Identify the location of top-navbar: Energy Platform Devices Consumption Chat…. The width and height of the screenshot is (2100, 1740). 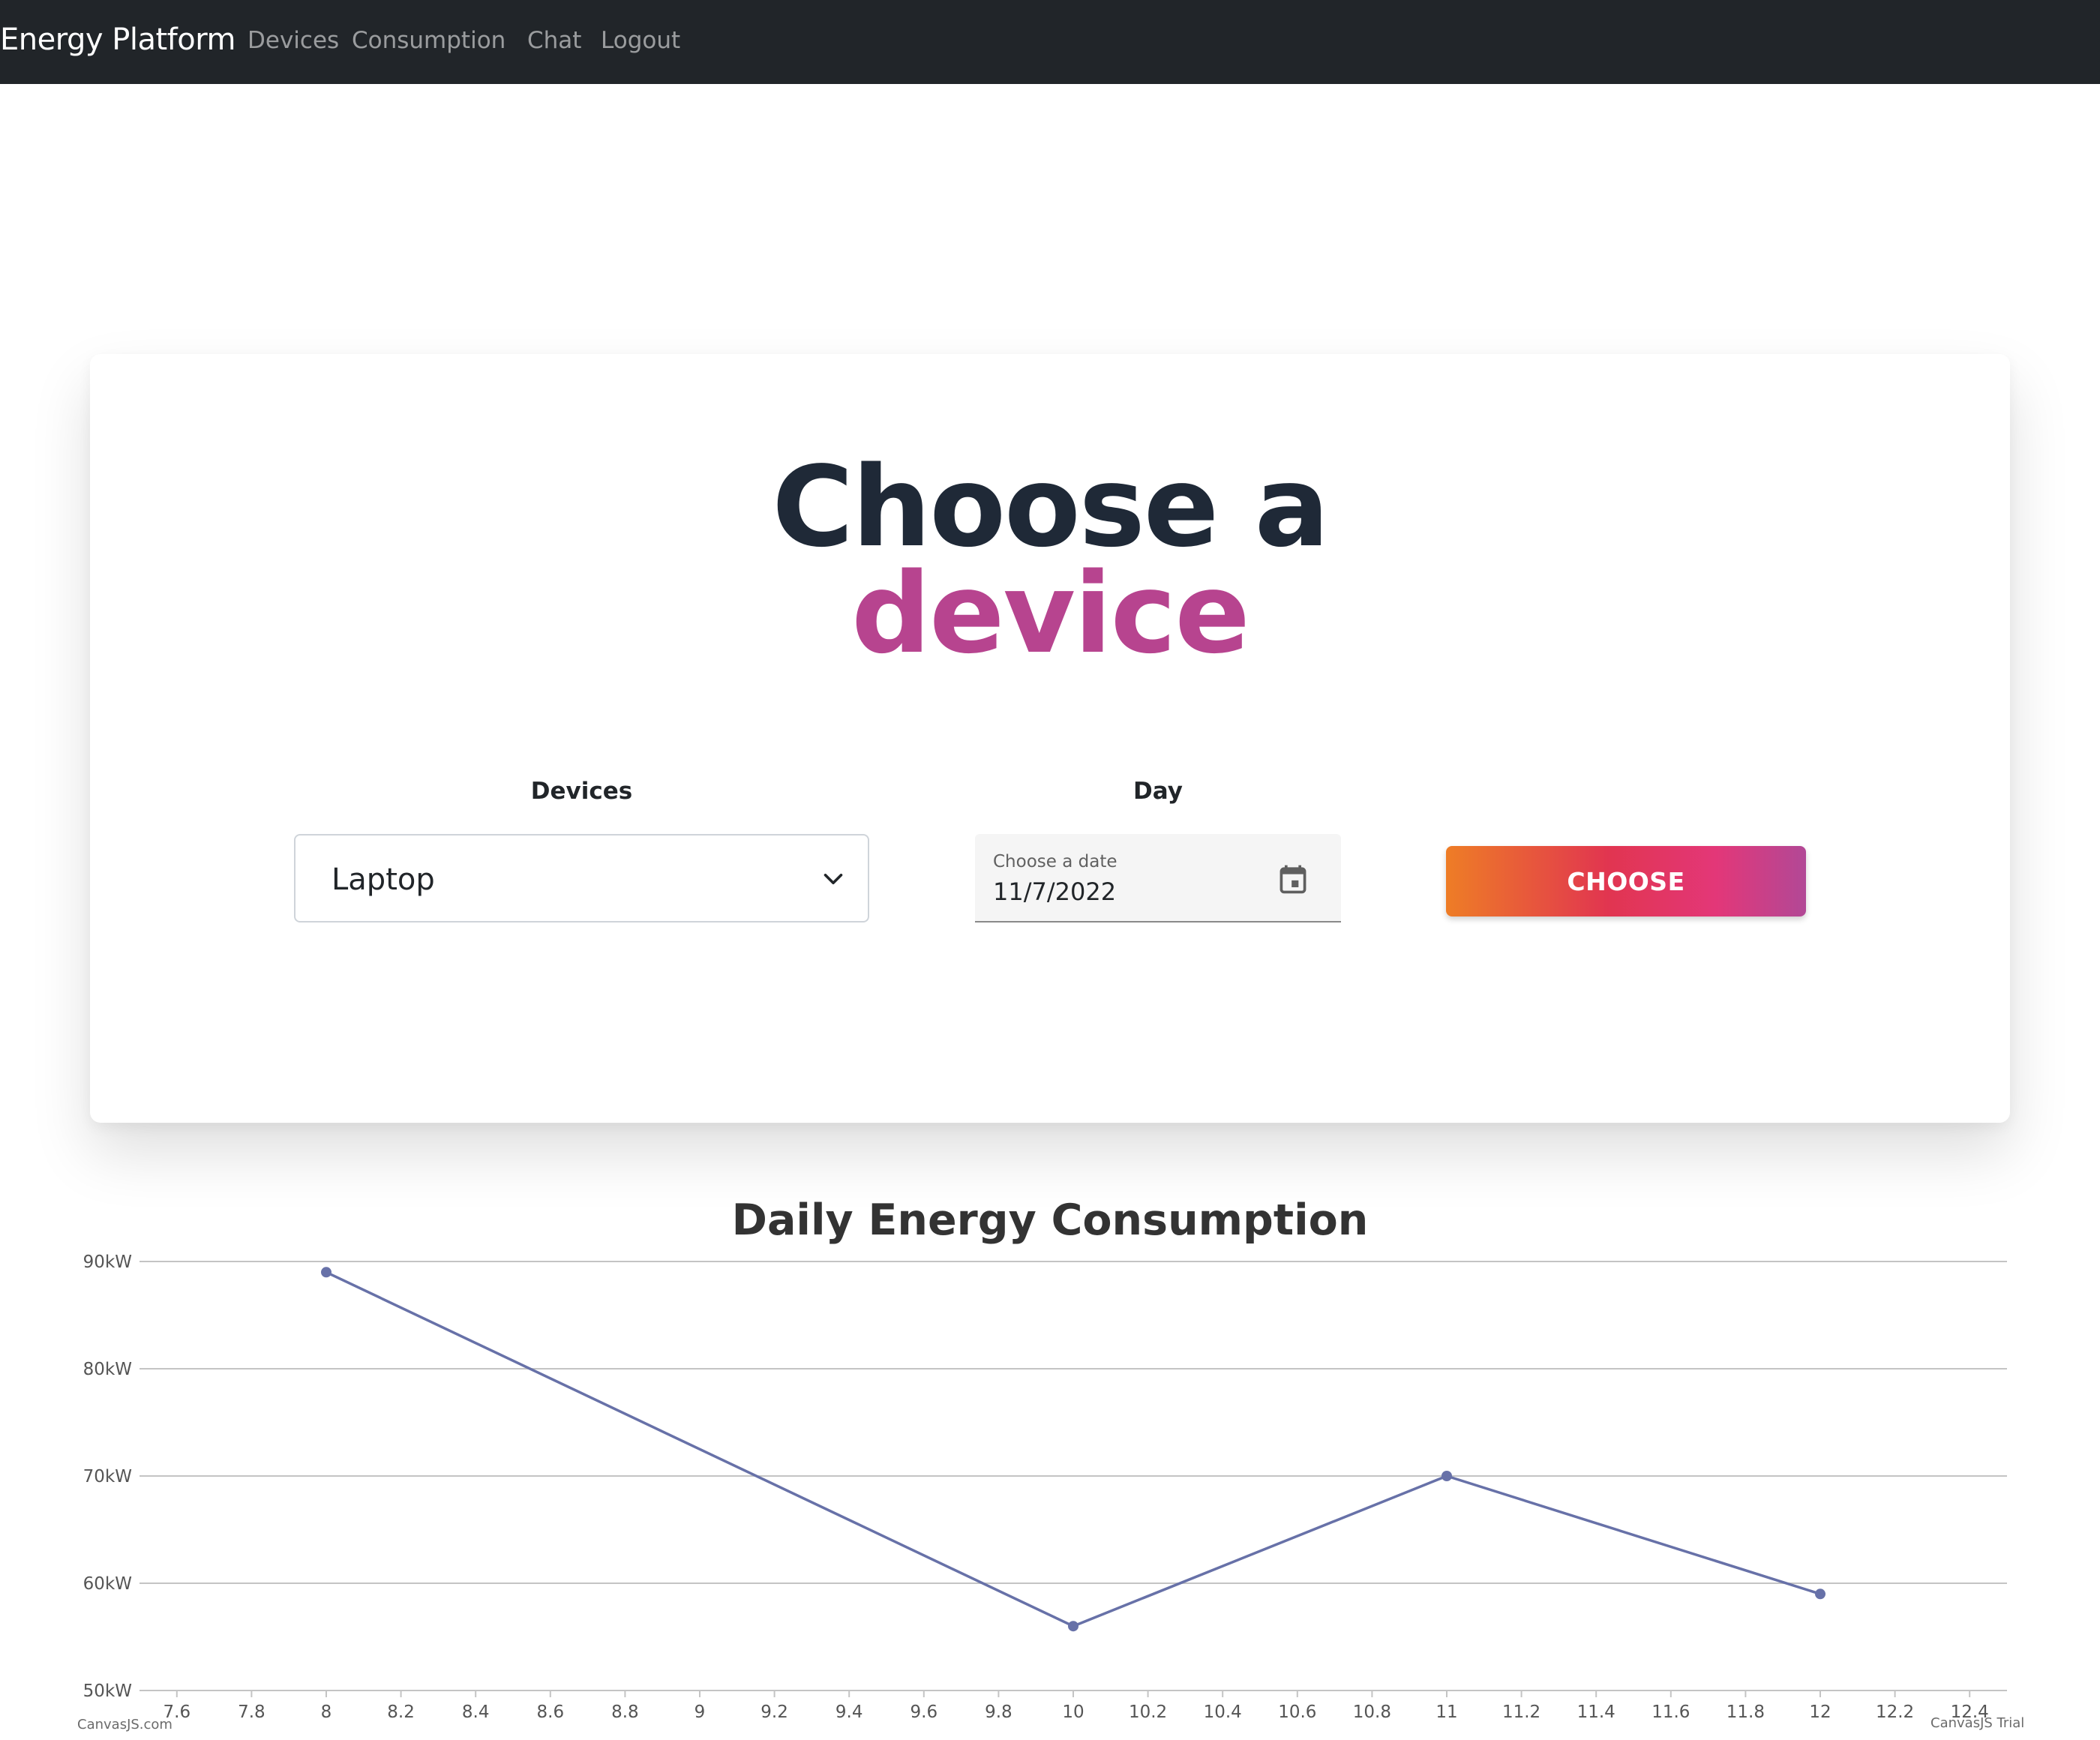
(1050, 42).